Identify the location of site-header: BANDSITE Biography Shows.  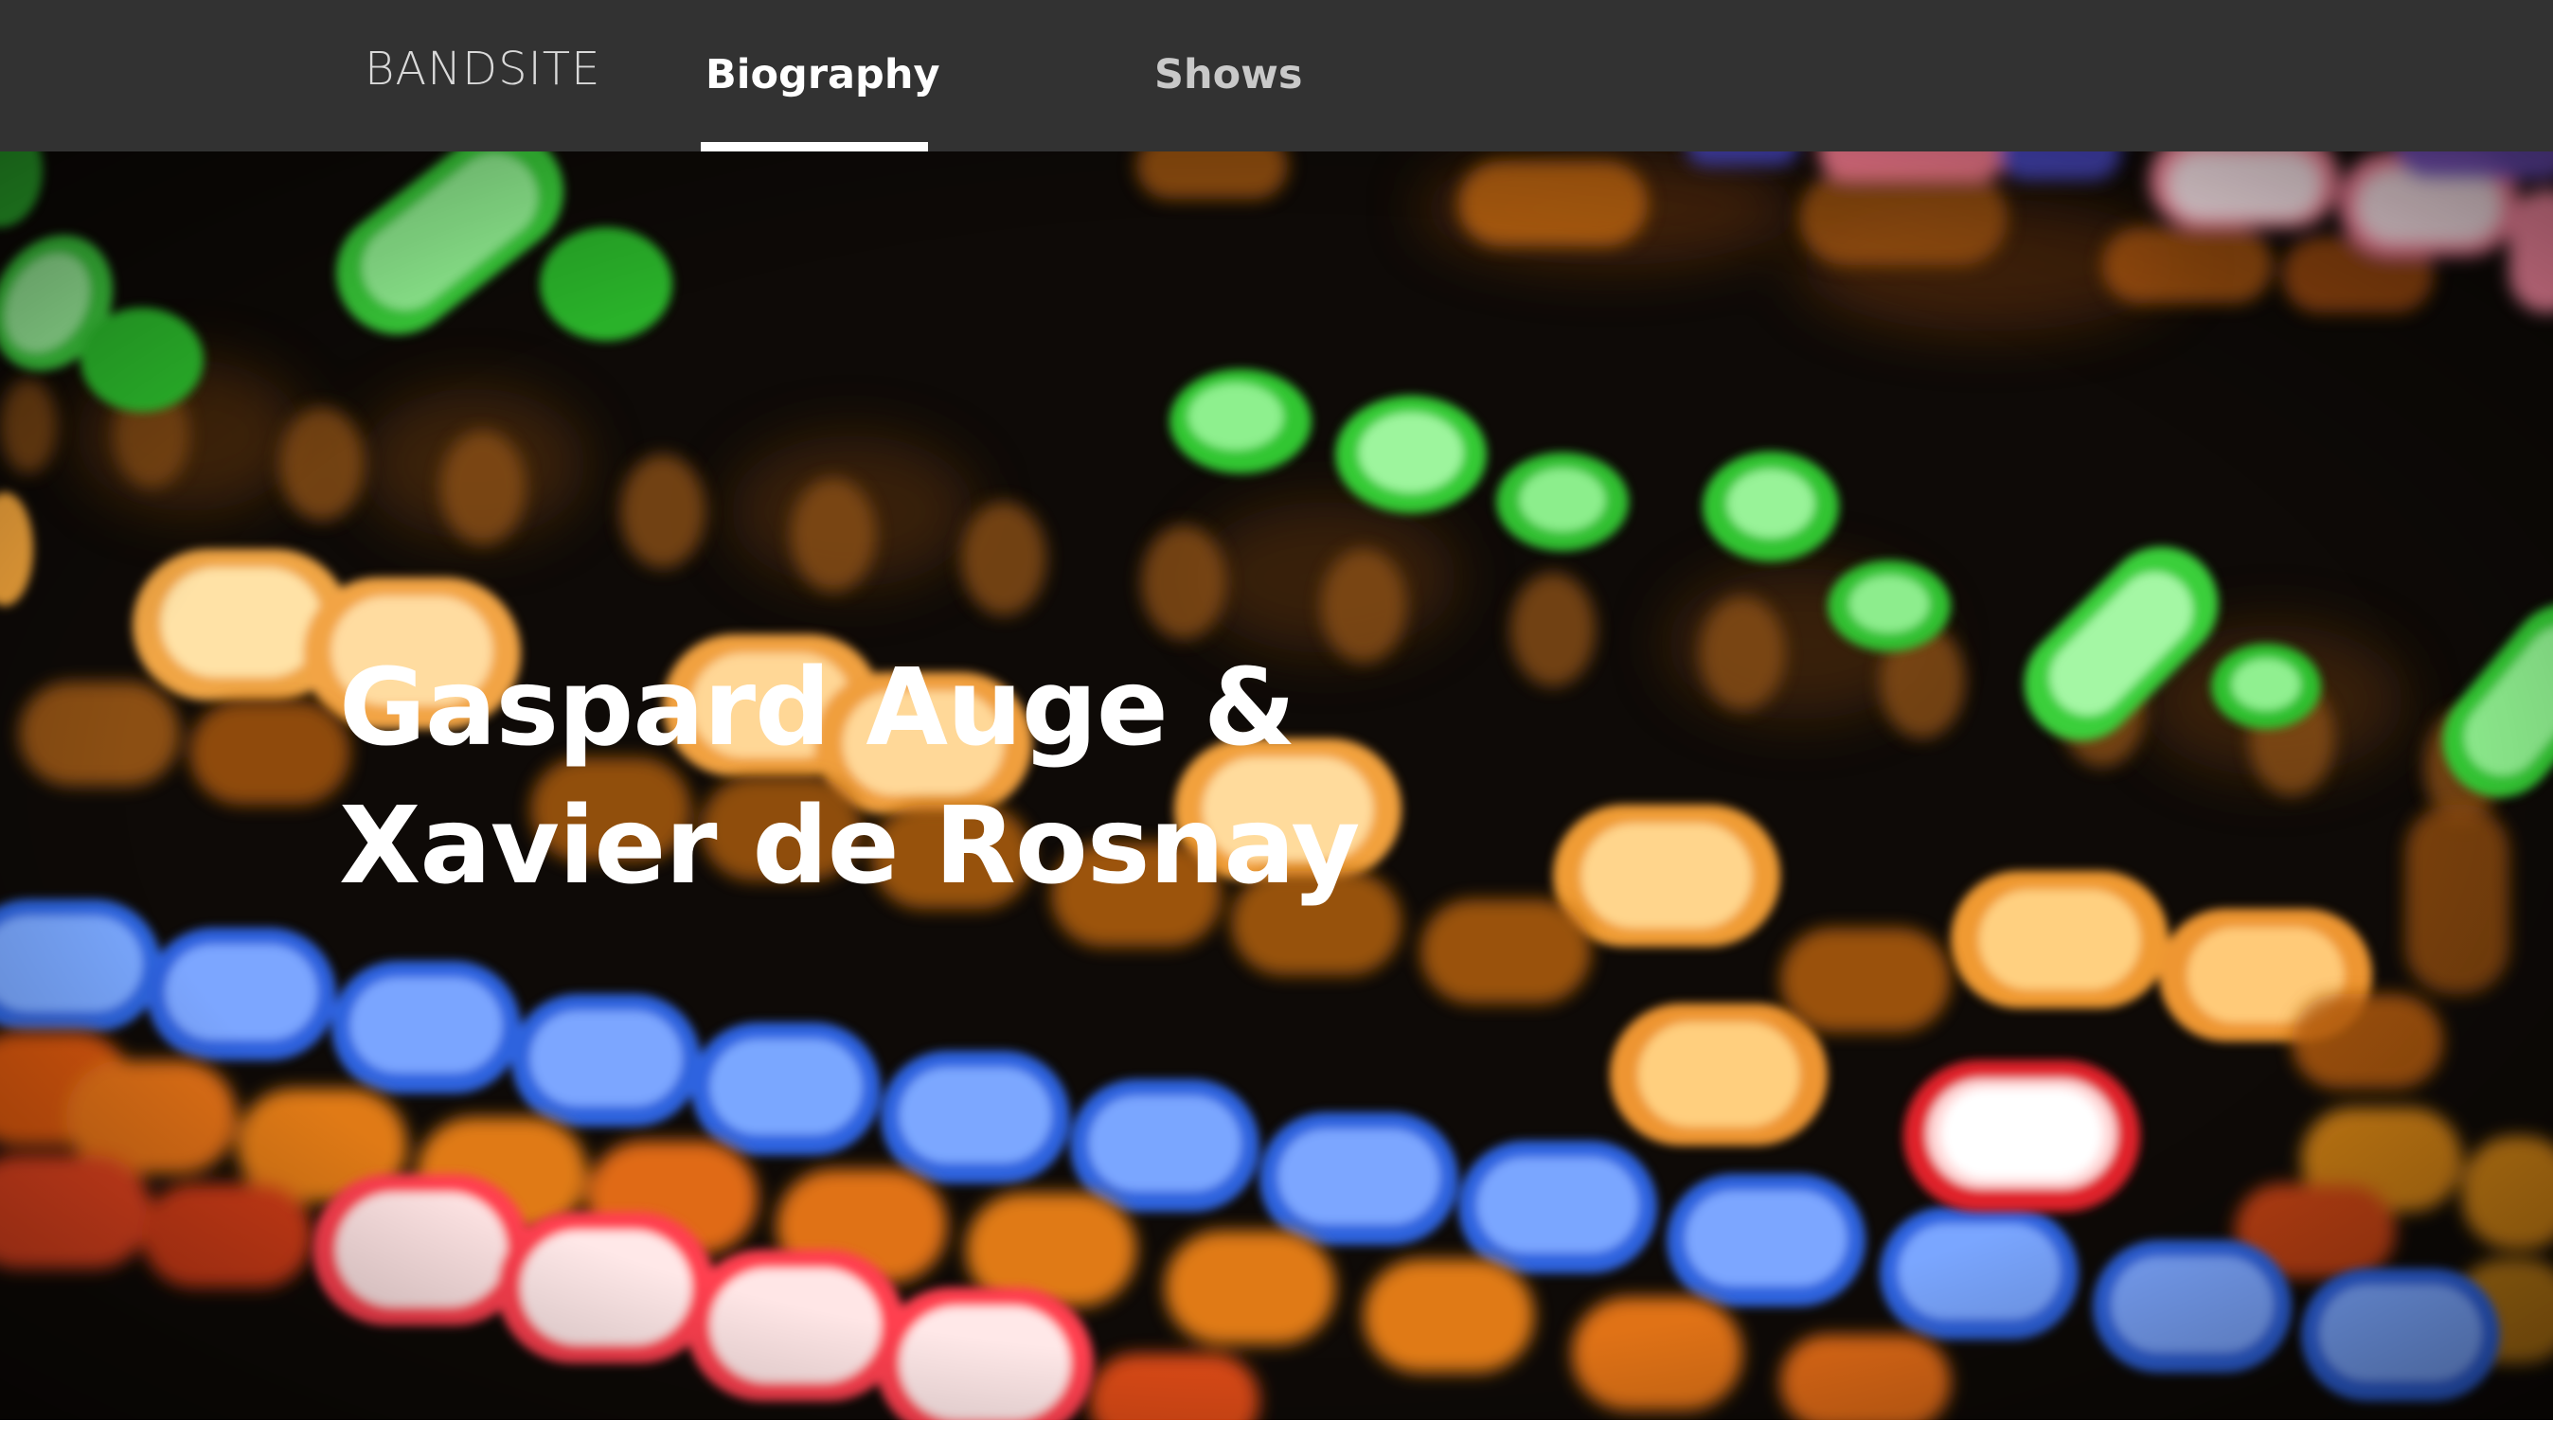
(1276, 75).